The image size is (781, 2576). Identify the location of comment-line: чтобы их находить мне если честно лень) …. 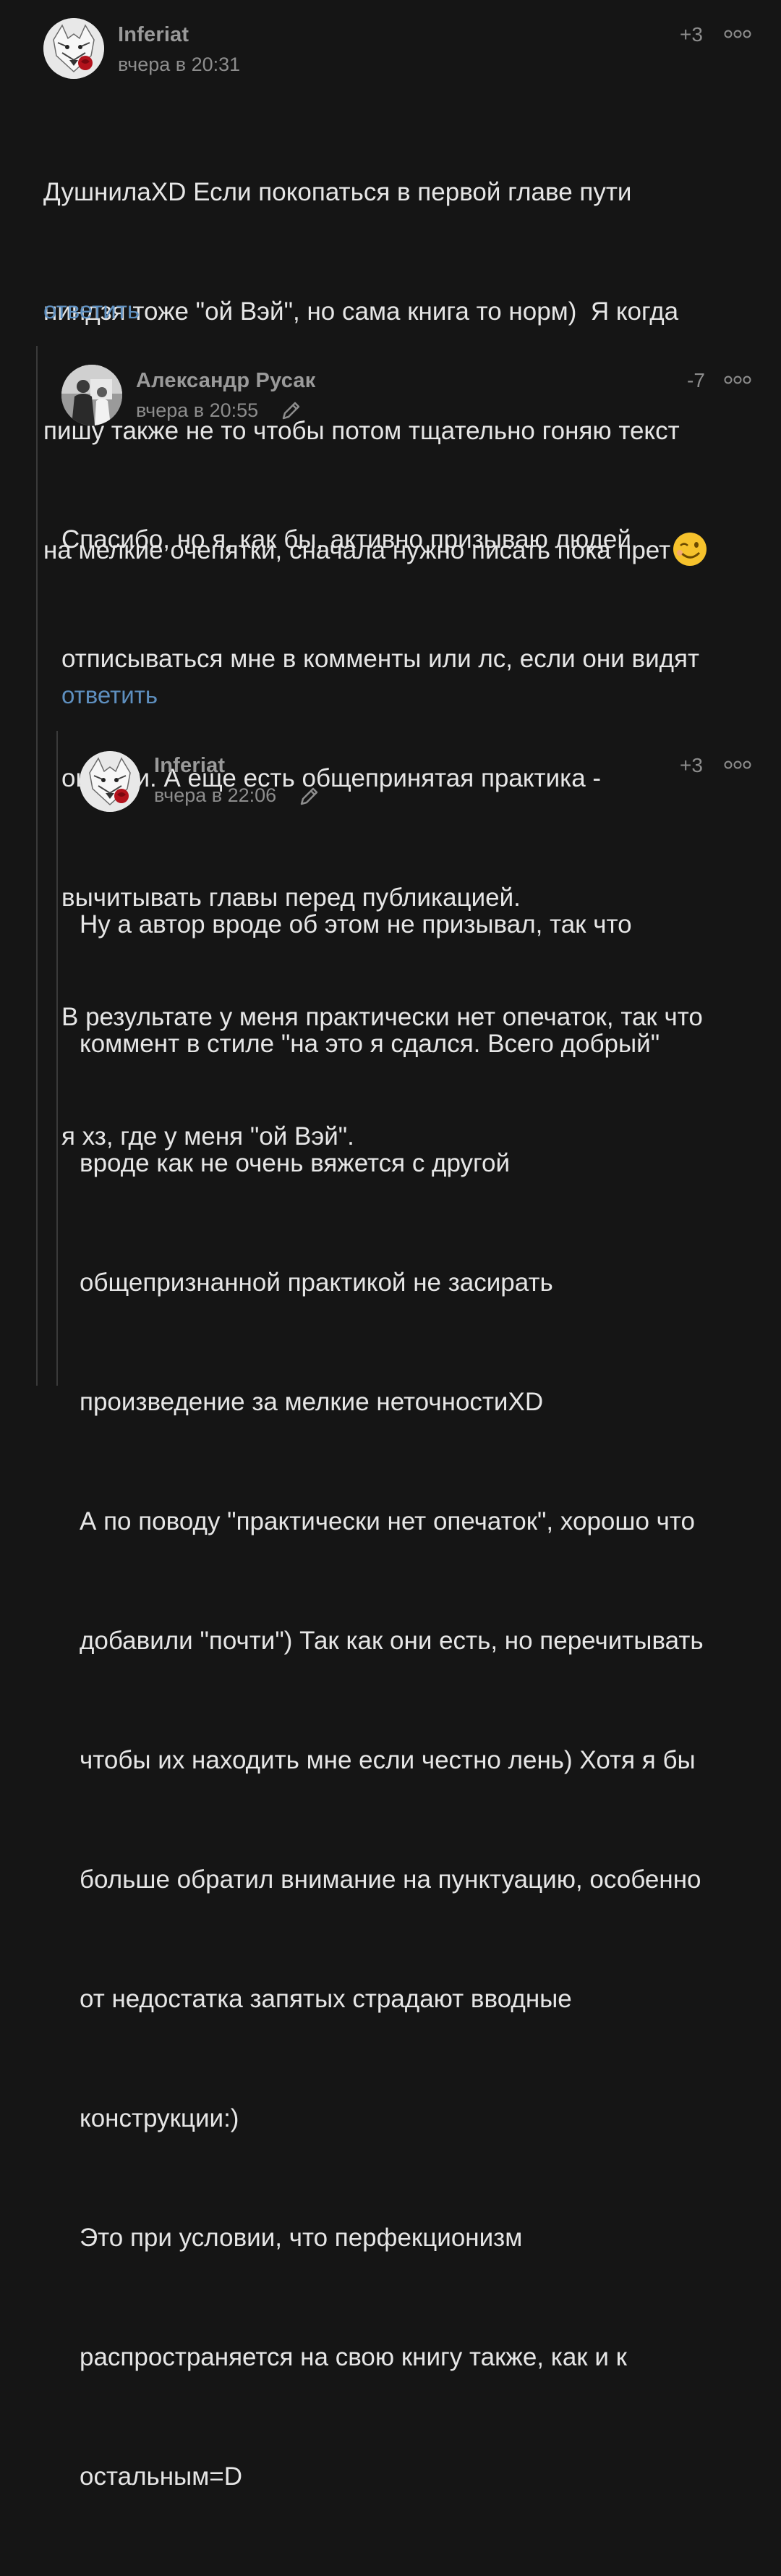
(388, 1760).